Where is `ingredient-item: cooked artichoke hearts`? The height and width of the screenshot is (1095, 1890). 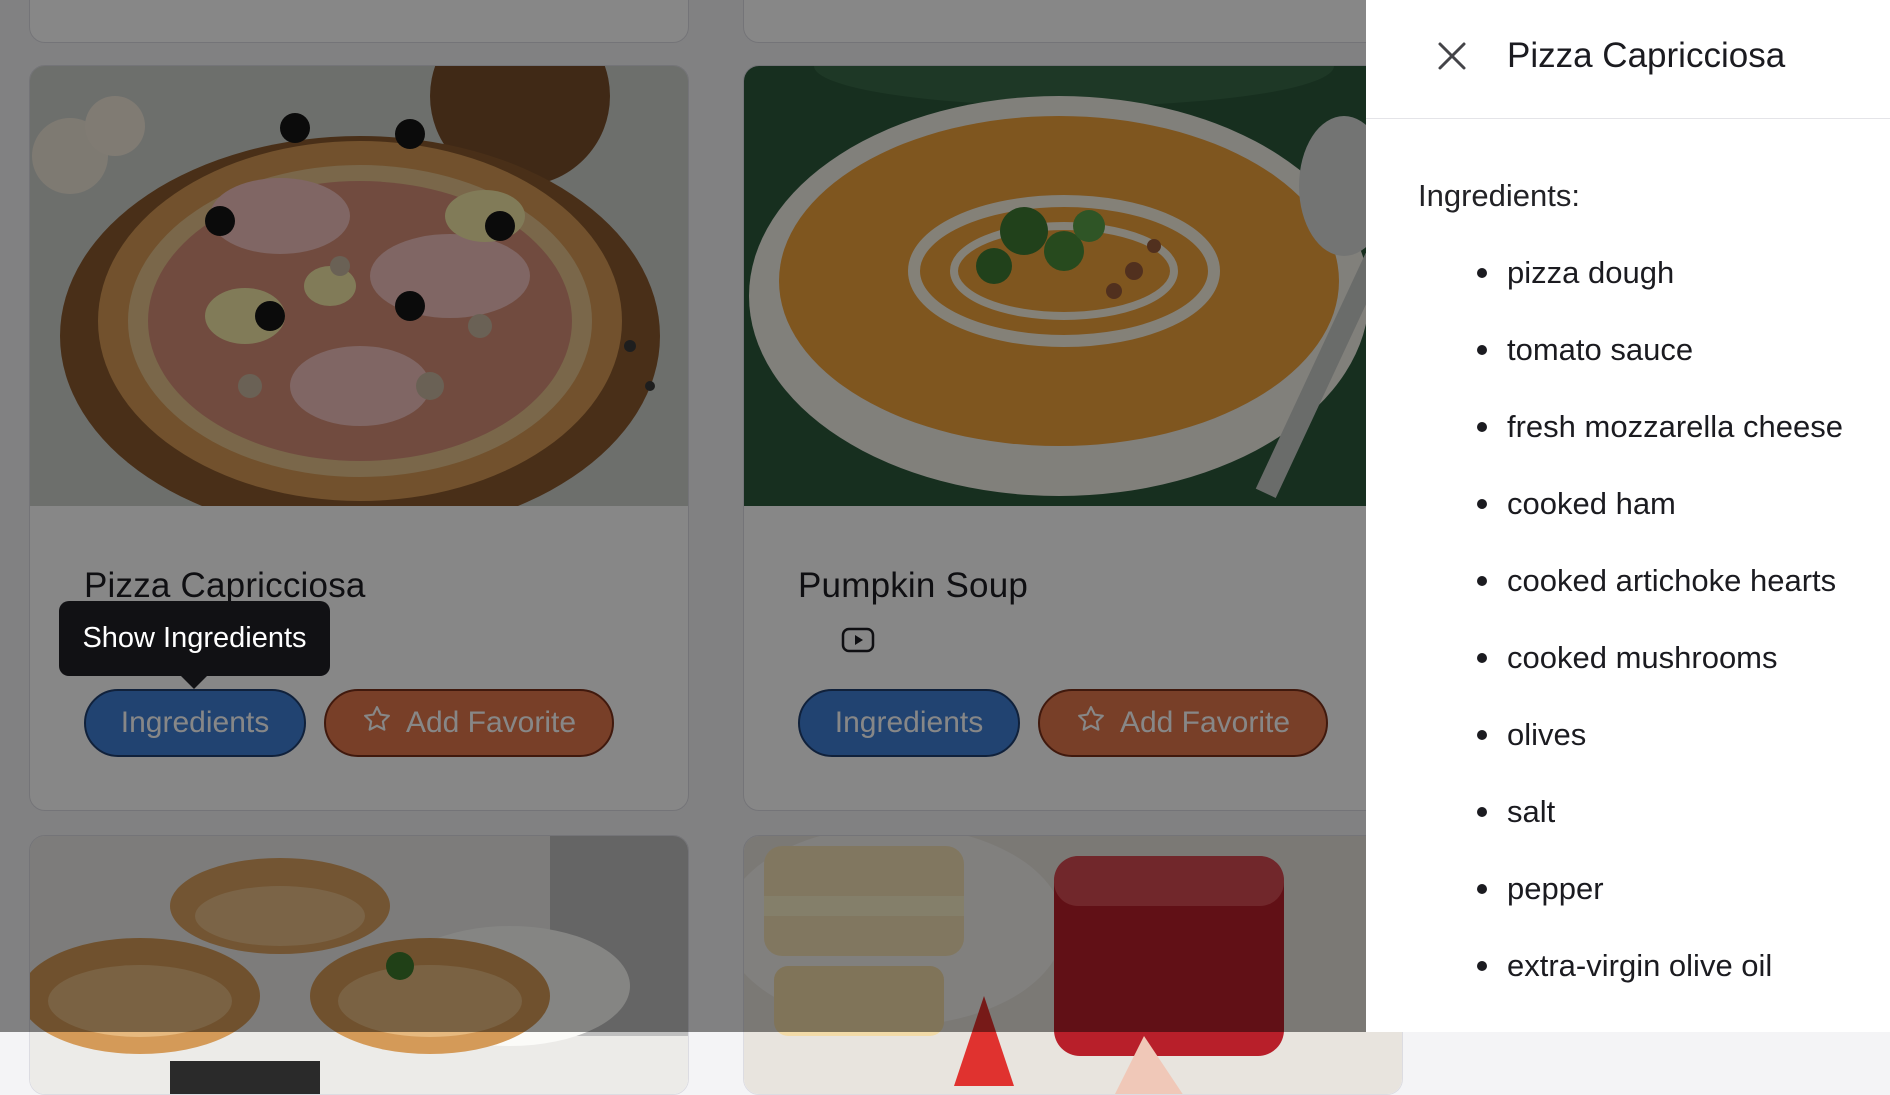
ingredient-item: cooked artichoke hearts is located at coordinates (1604, 586).